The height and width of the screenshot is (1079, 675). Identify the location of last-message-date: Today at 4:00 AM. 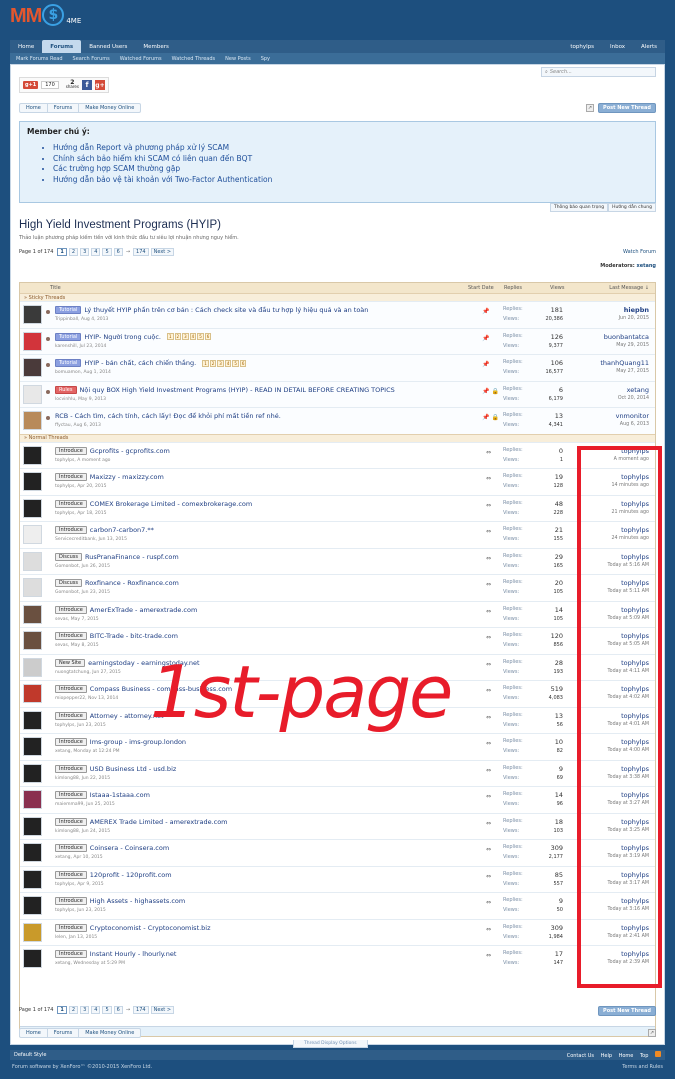
(628, 750).